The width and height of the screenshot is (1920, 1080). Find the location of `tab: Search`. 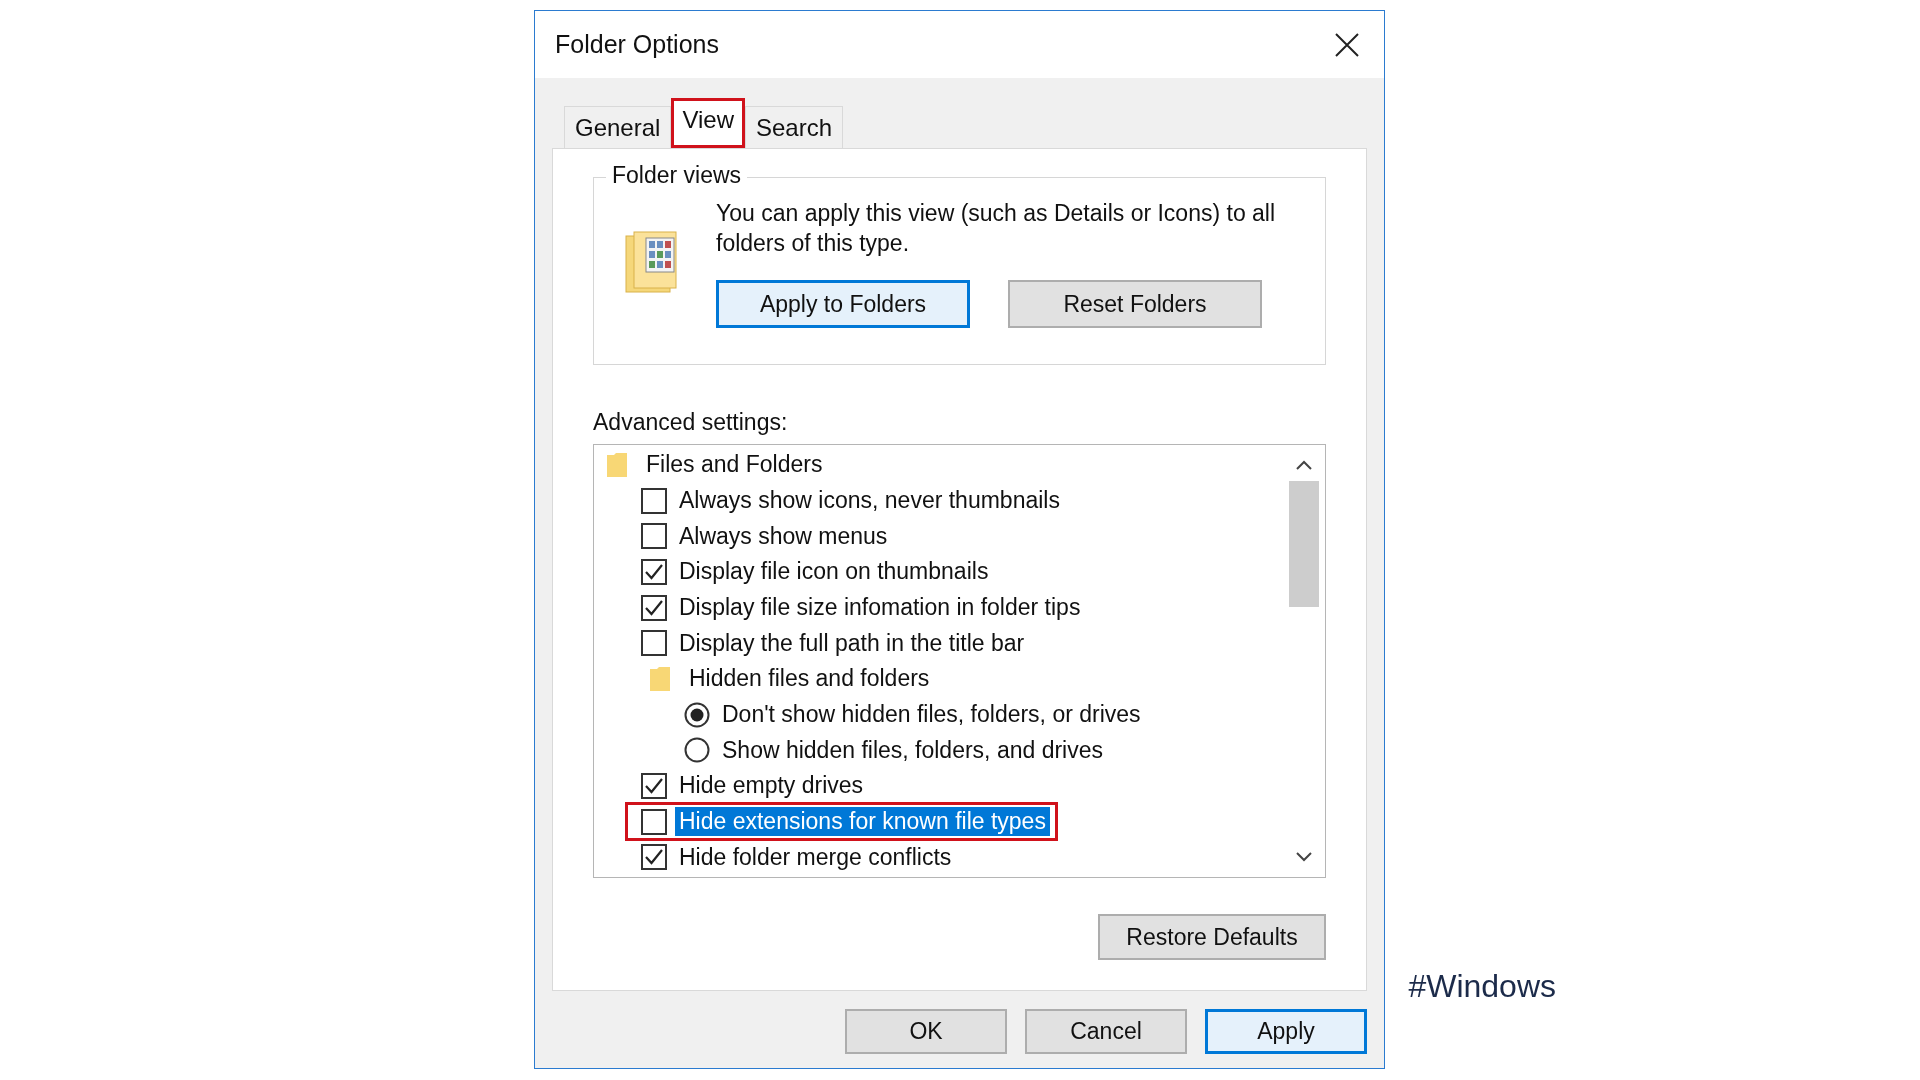

tab: Search is located at coordinates (794, 127).